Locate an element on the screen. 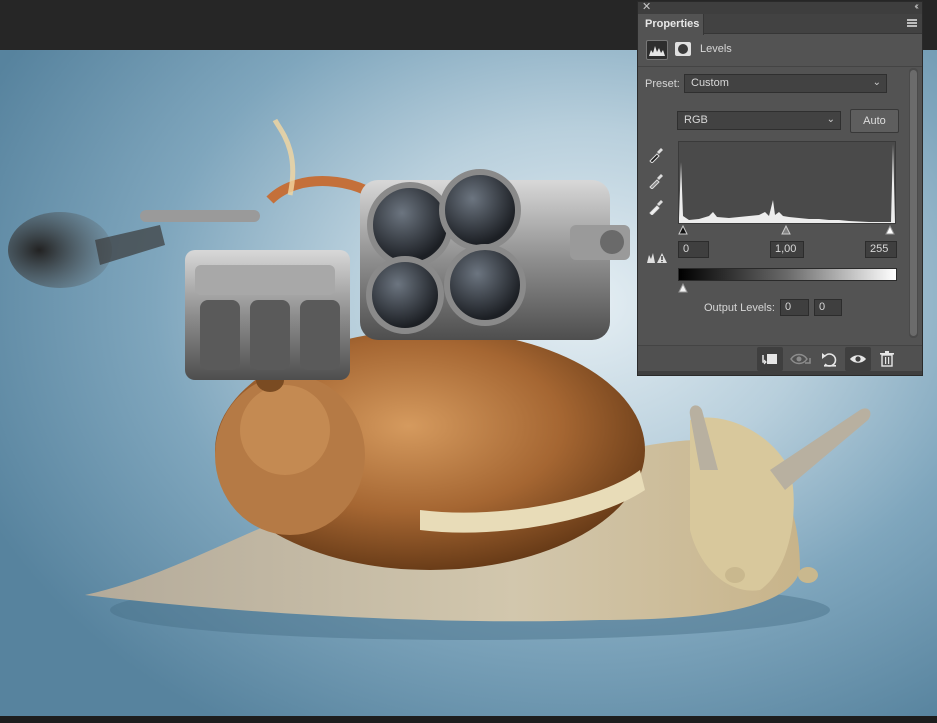 This screenshot has width=937, height=723. gamma-handle is located at coordinates (786, 229).